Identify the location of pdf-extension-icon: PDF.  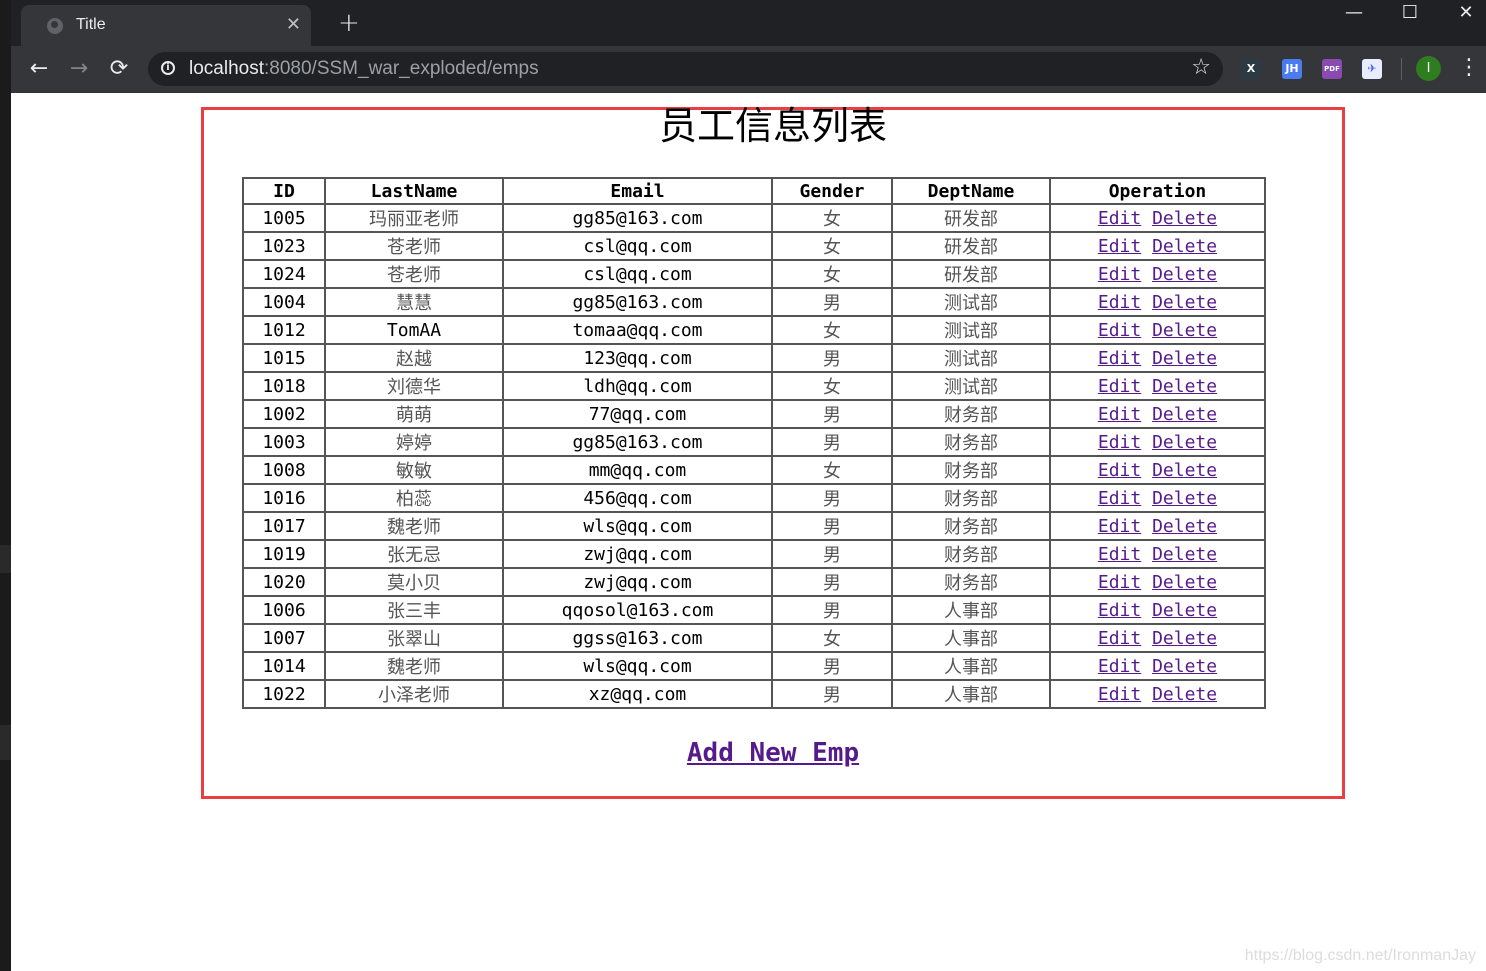
(1332, 69).